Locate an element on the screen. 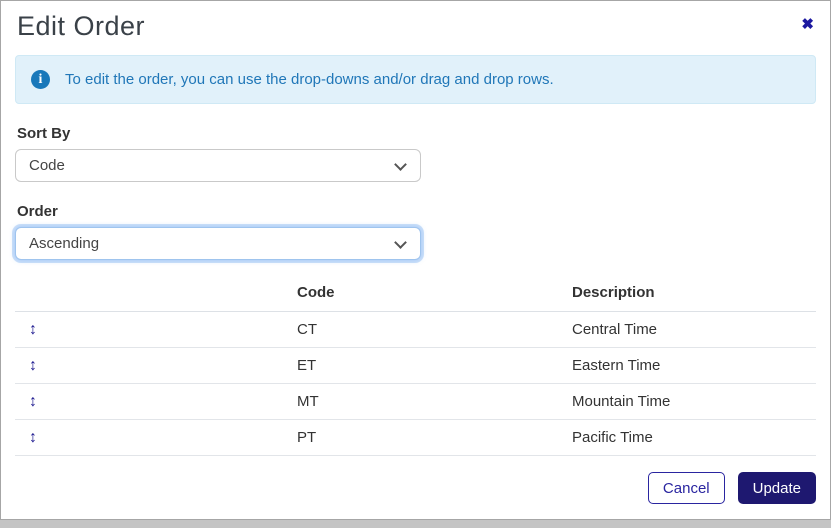 This screenshot has width=831, height=528. order-group: Order Ascending is located at coordinates (415, 231).